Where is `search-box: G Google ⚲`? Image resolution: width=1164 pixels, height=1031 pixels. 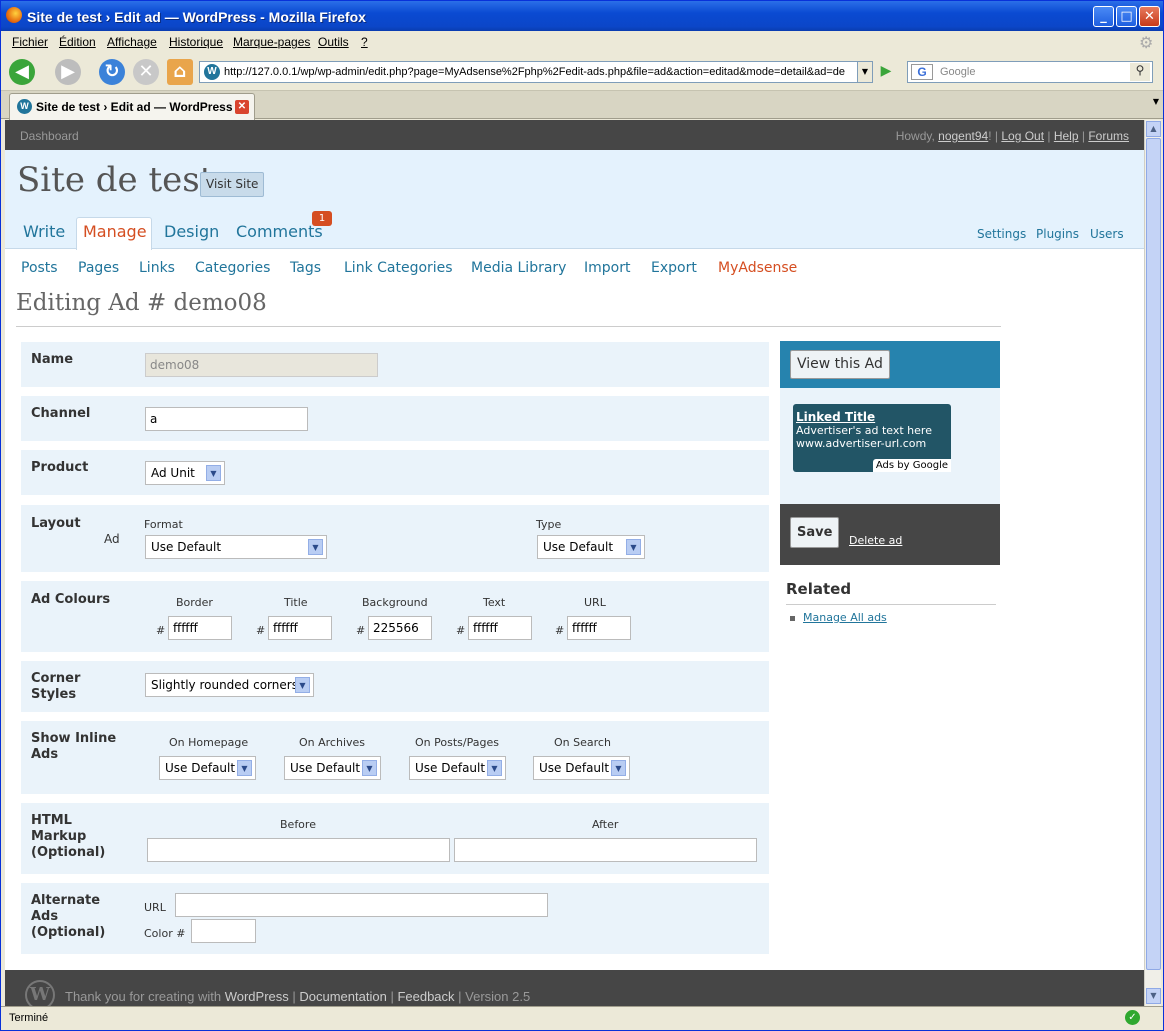 search-box: G Google ⚲ is located at coordinates (1030, 72).